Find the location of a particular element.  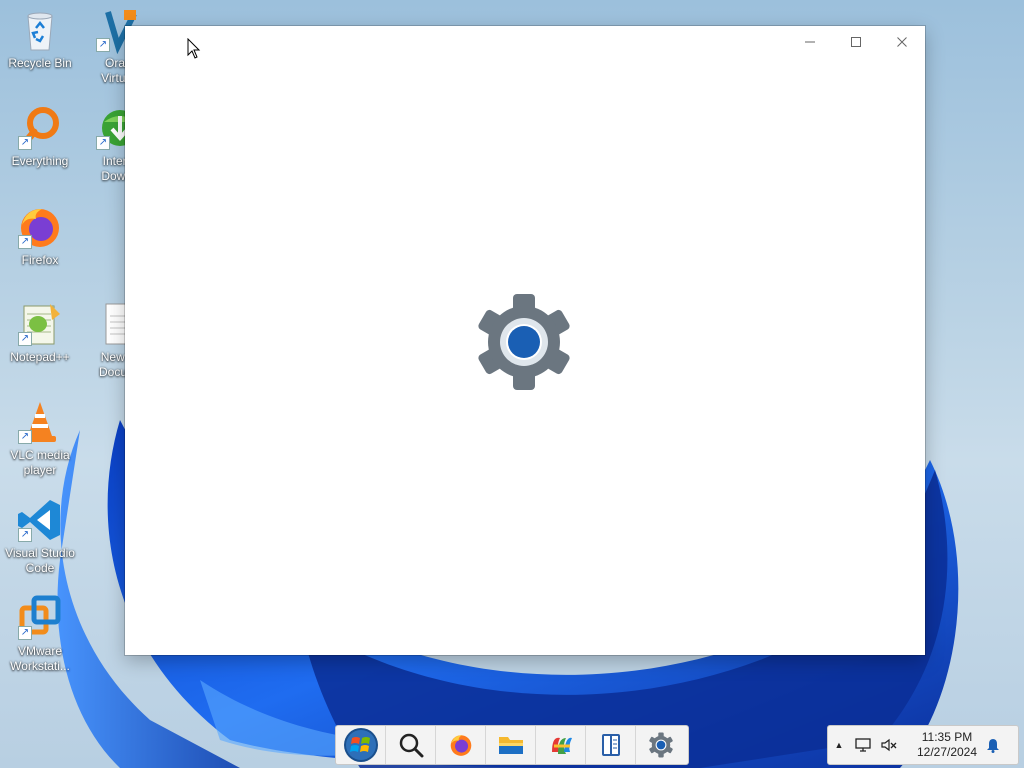

settings-taskbar-button is located at coordinates (661, 745).